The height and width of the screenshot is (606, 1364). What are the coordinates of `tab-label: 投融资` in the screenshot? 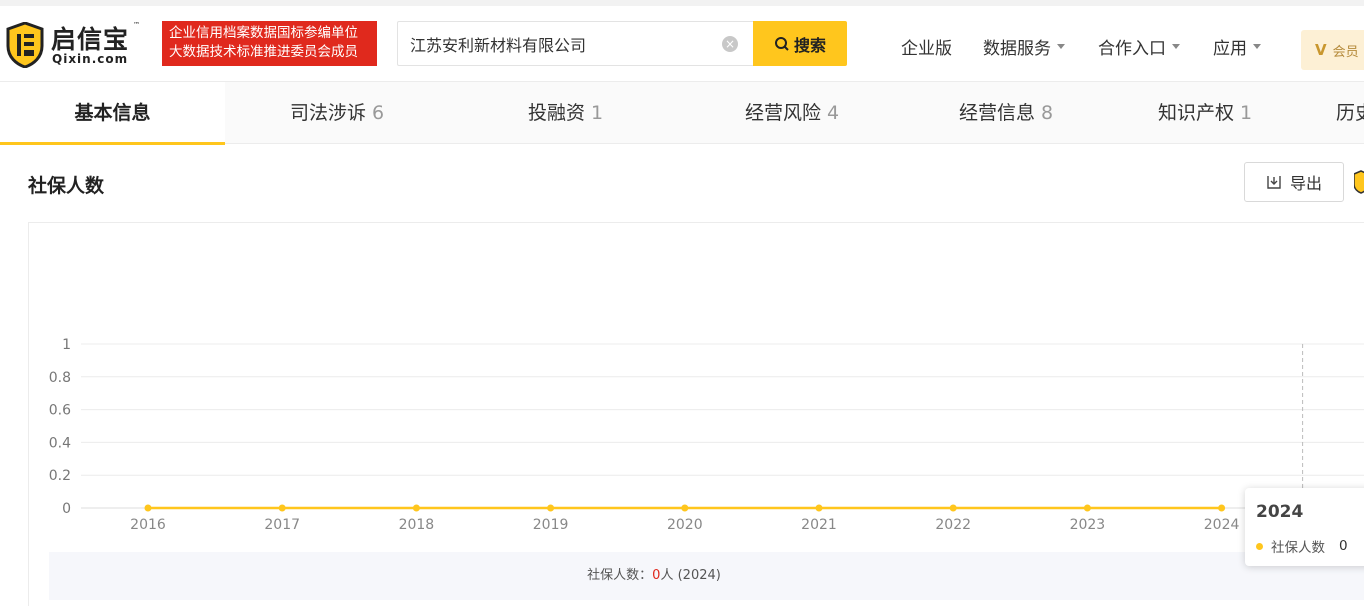 It's located at (557, 113).